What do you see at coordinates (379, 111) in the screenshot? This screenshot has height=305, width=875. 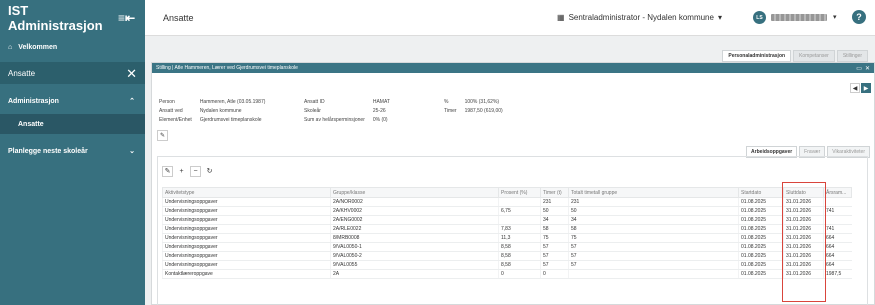 I see `info-value: 25-26` at bounding box center [379, 111].